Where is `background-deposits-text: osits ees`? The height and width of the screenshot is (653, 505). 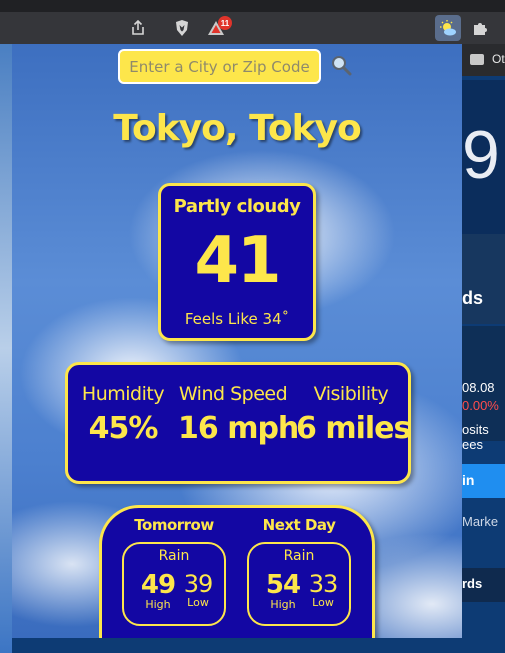
background-deposits-text: osits ees is located at coordinates (475, 437).